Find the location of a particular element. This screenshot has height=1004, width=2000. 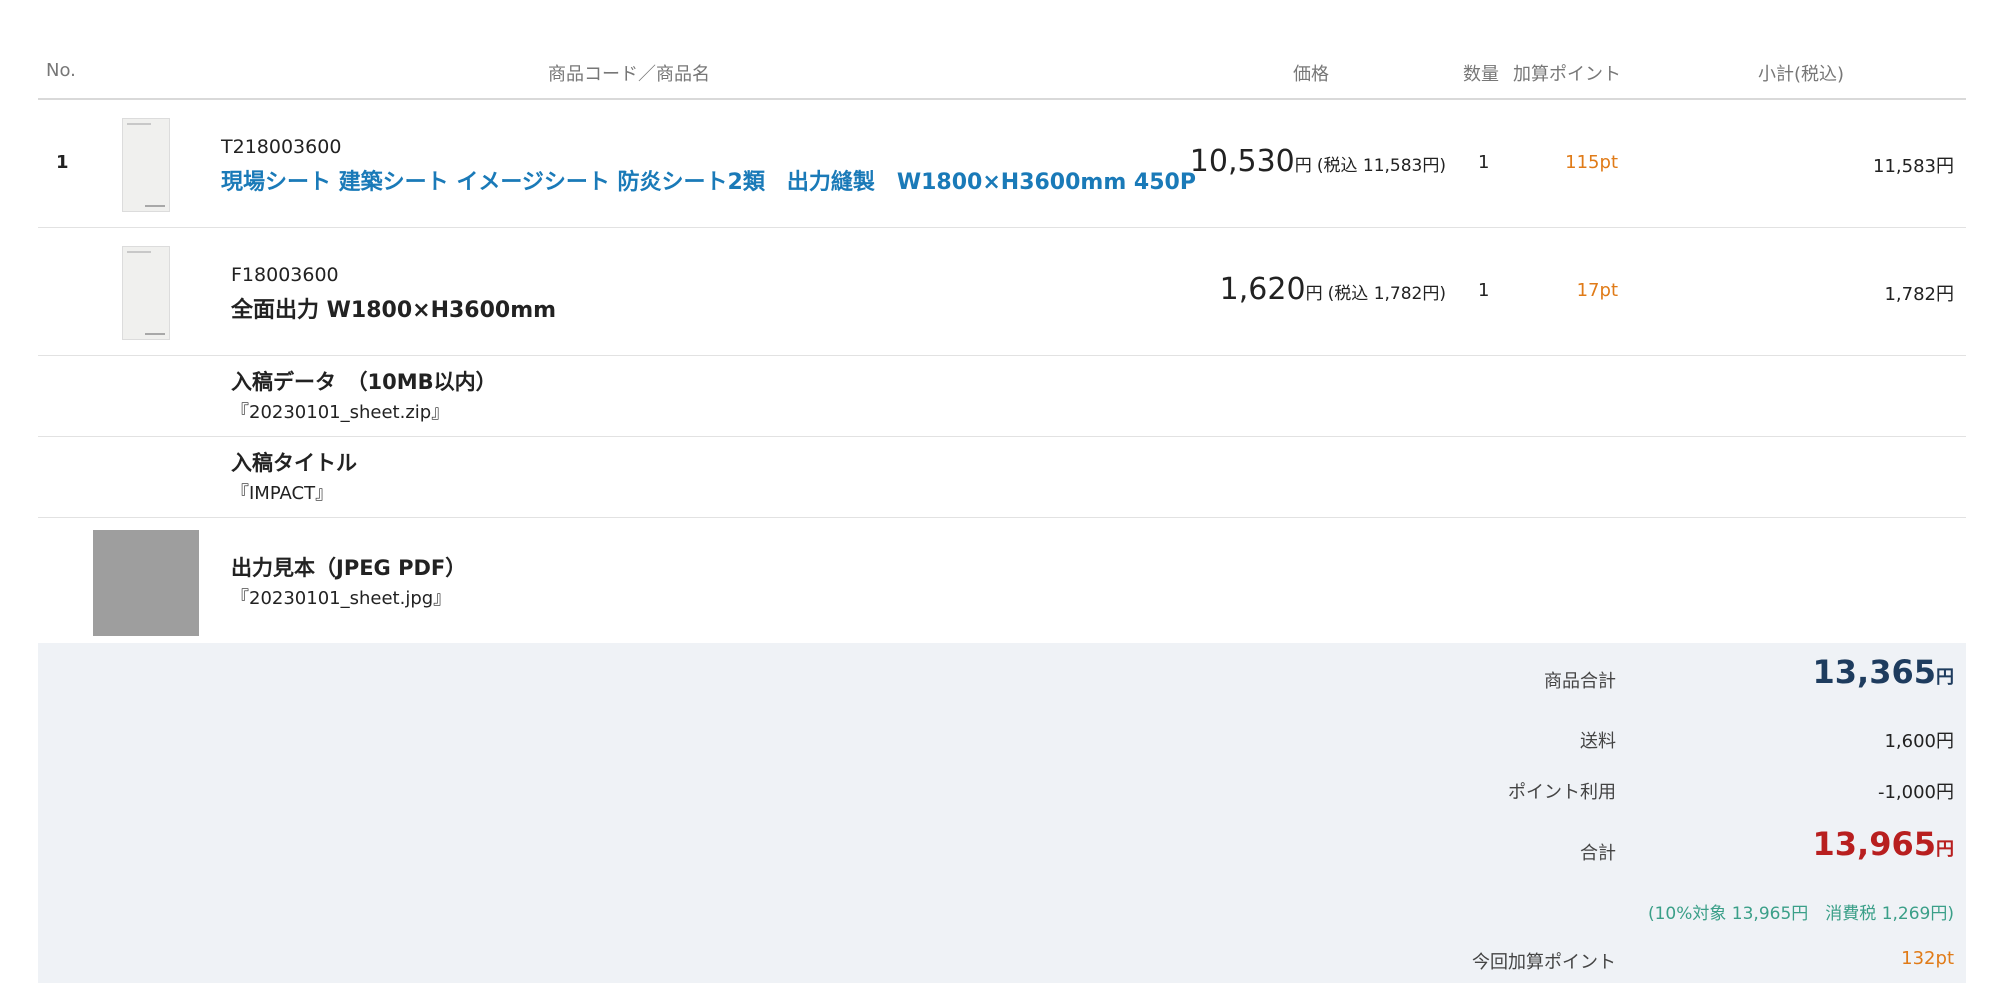

price-value: 10,530 is located at coordinates (1242, 161).